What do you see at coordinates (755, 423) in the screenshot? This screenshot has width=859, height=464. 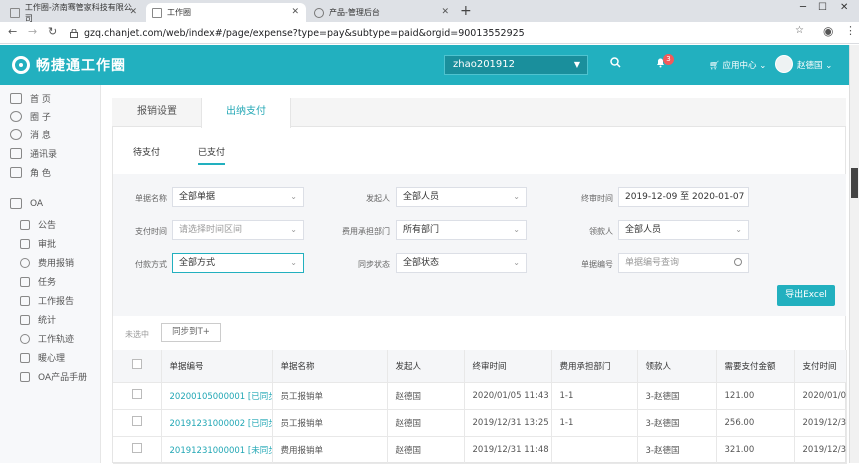 I see `amount-cell: 256.00` at bounding box center [755, 423].